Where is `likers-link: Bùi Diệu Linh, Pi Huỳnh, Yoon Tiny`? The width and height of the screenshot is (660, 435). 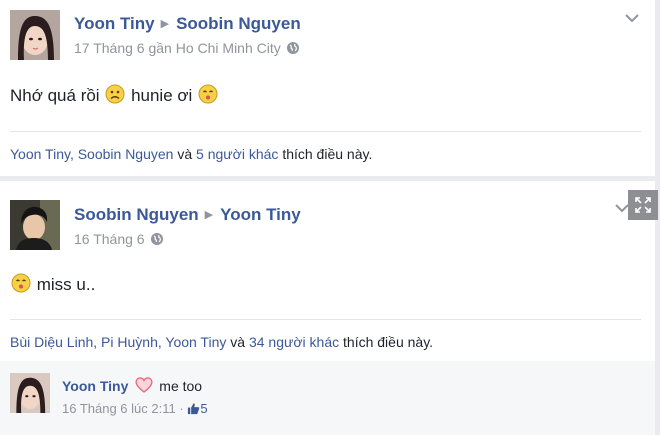 likers-link: Bùi Diệu Linh, Pi Huỳnh, Yoon Tiny is located at coordinates (118, 342).